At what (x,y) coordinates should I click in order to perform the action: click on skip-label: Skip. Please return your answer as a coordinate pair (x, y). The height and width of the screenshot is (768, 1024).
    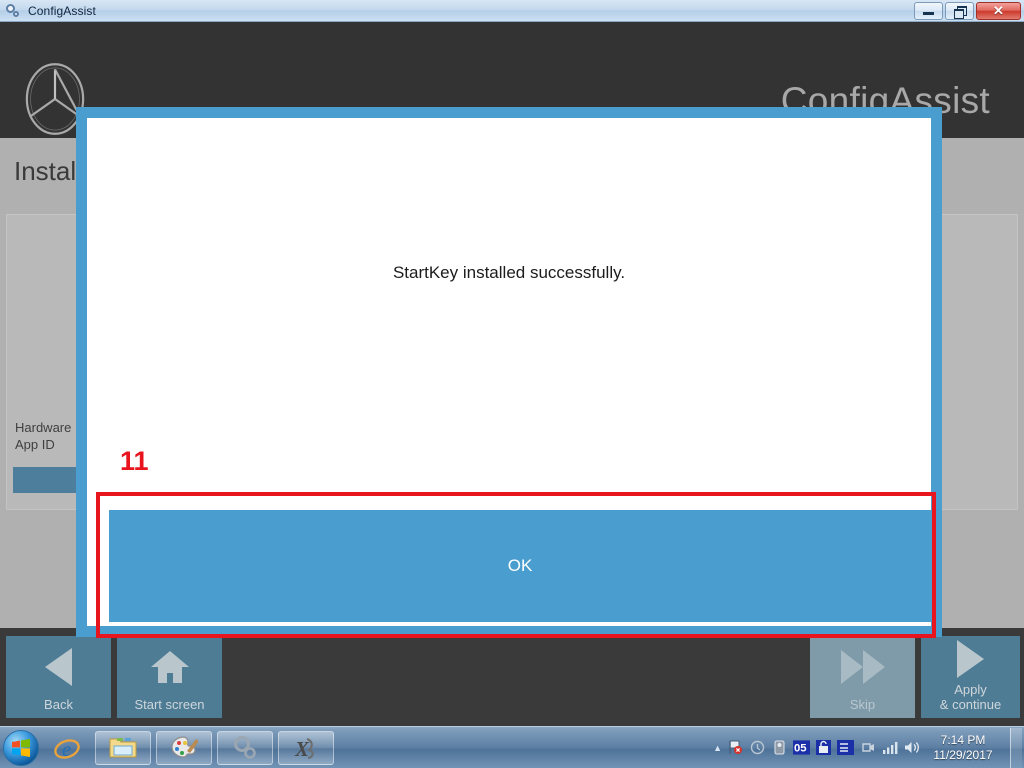
    Looking at the image, I should click on (862, 704).